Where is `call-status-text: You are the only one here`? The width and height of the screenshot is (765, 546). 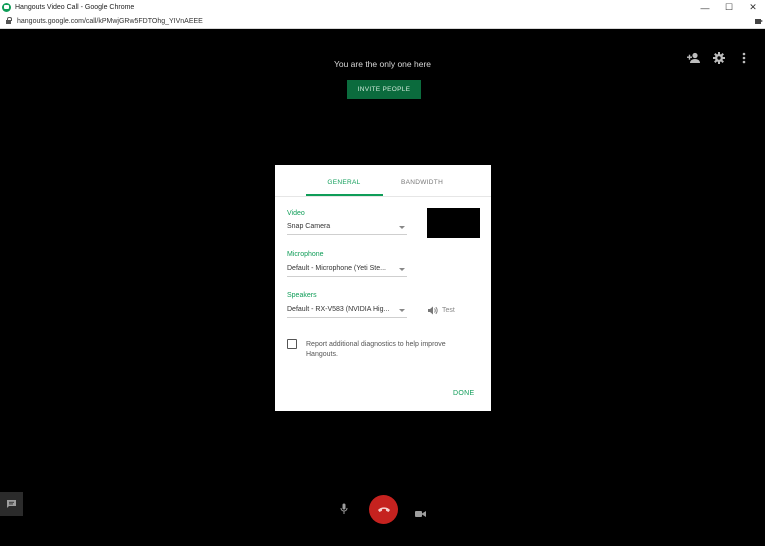 call-status-text: You are the only one here is located at coordinates (382, 64).